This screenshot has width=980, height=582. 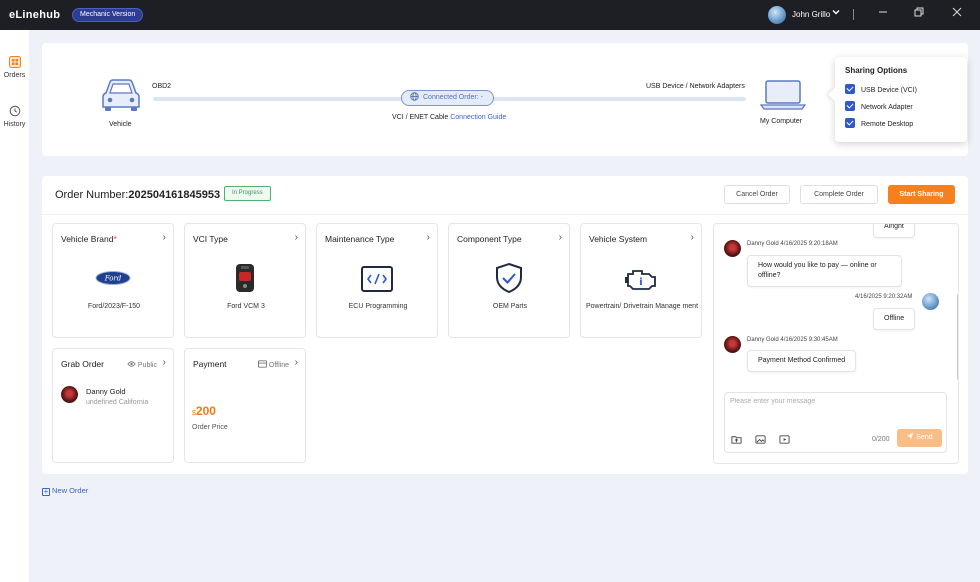 What do you see at coordinates (957, 337) in the screenshot?
I see `chat-scrollbar` at bounding box center [957, 337].